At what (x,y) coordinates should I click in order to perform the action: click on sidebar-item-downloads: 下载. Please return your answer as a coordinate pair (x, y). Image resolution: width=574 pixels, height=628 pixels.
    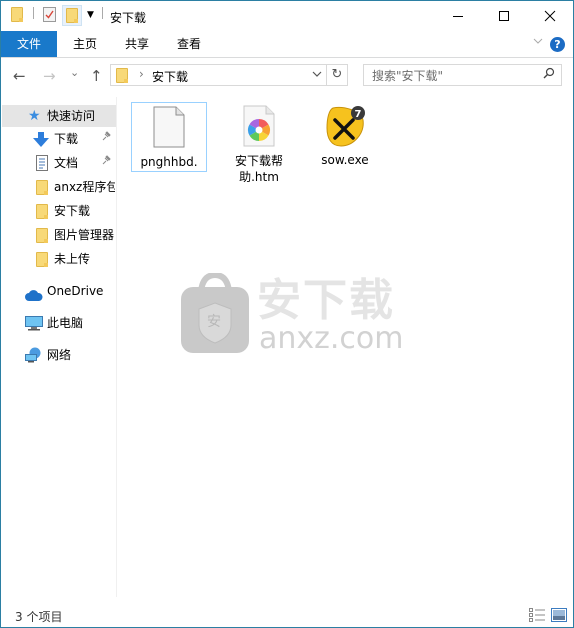
    Looking at the image, I should click on (58, 139).